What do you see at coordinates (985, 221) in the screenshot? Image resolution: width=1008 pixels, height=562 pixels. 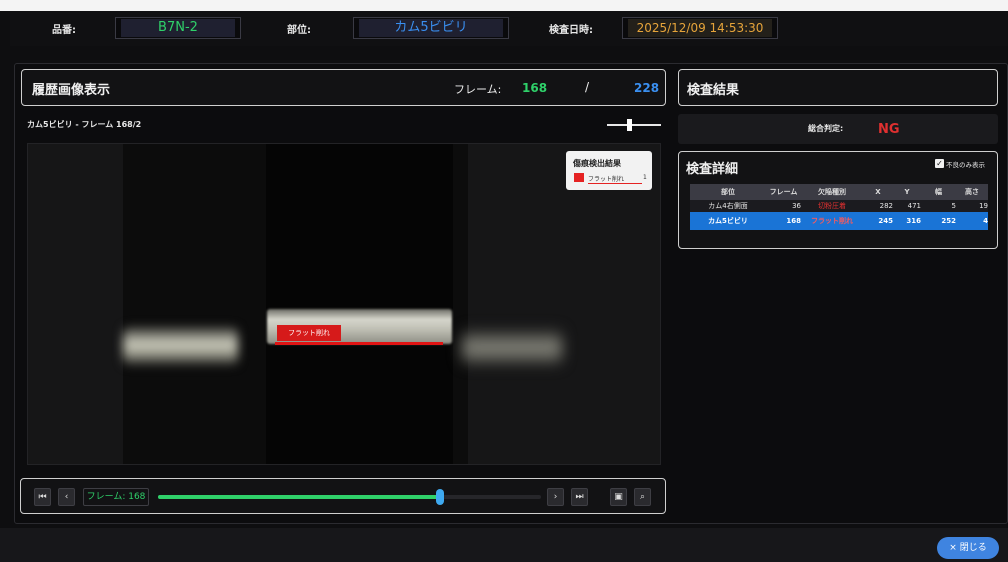 I see `cell-h: 4` at bounding box center [985, 221].